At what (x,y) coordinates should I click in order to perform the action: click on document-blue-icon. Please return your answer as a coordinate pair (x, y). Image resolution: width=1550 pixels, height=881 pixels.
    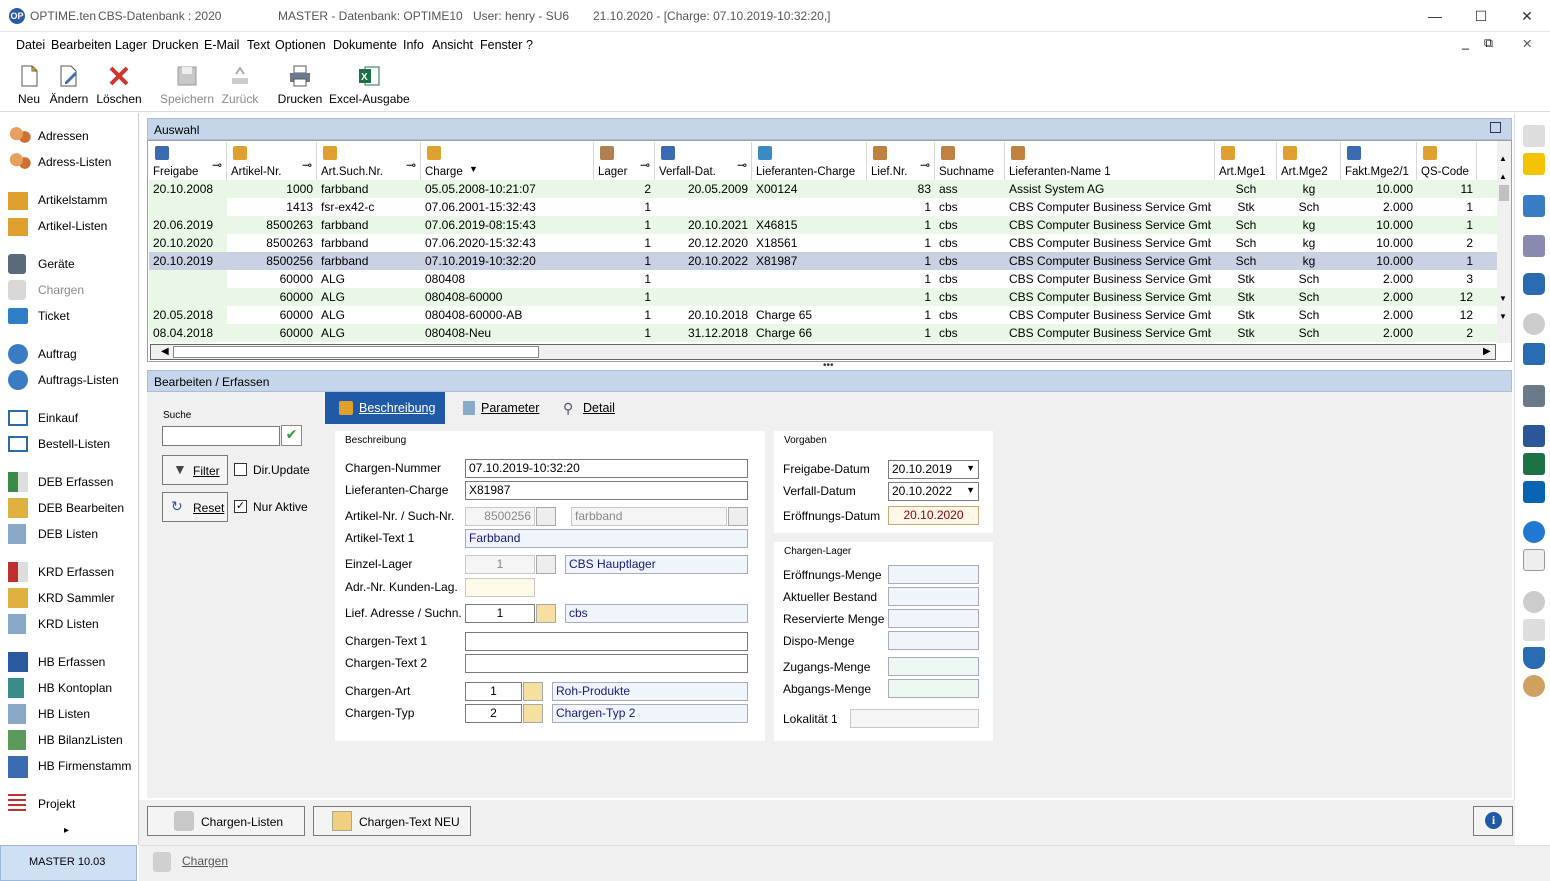
    Looking at the image, I should click on (1534, 206).